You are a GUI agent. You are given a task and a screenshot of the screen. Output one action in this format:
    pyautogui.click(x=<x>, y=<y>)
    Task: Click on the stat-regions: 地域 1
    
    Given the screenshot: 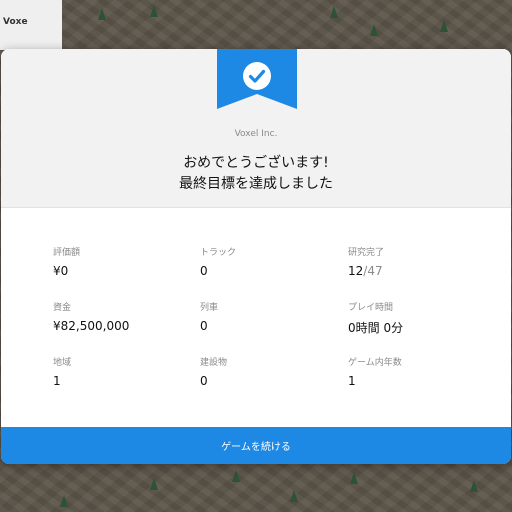 What is the action you would take?
    pyautogui.click(x=62, y=371)
    